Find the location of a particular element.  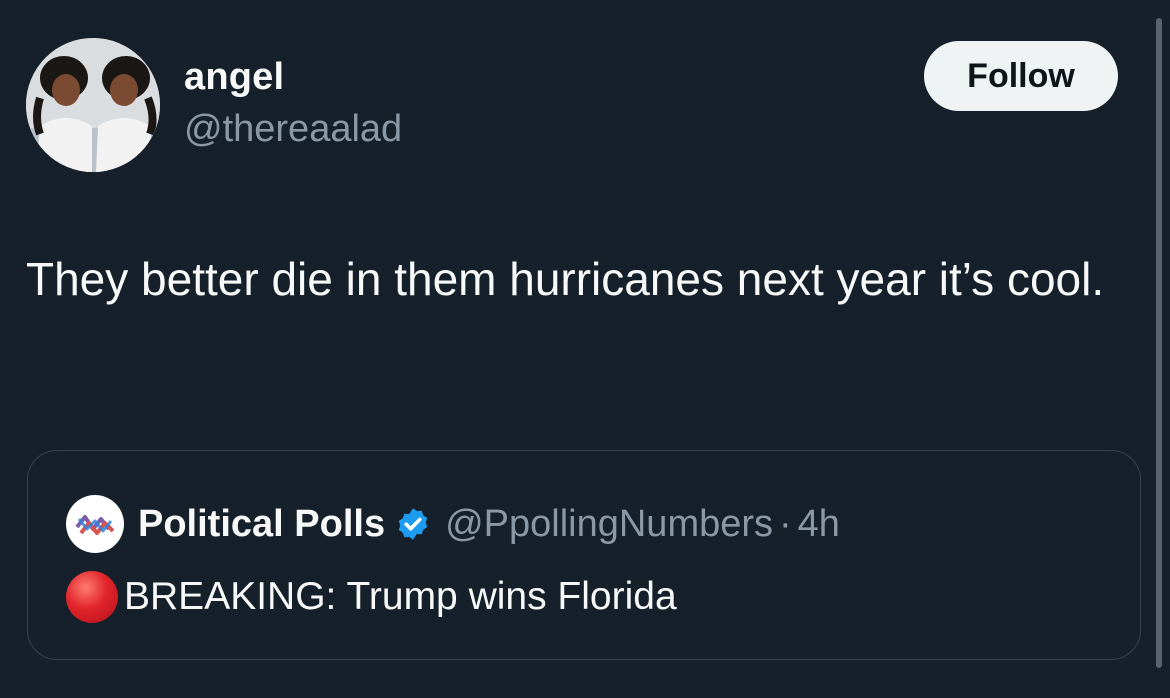

political-polls-logo-icon is located at coordinates (95, 524).